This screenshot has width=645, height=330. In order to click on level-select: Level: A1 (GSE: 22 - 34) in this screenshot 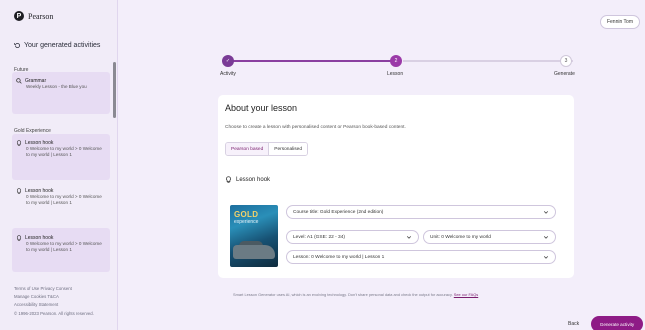, I will do `click(352, 237)`.